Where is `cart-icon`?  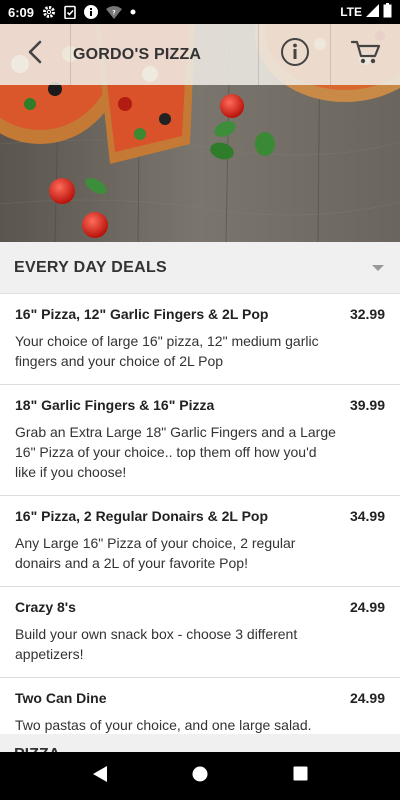 cart-icon is located at coordinates (365, 54).